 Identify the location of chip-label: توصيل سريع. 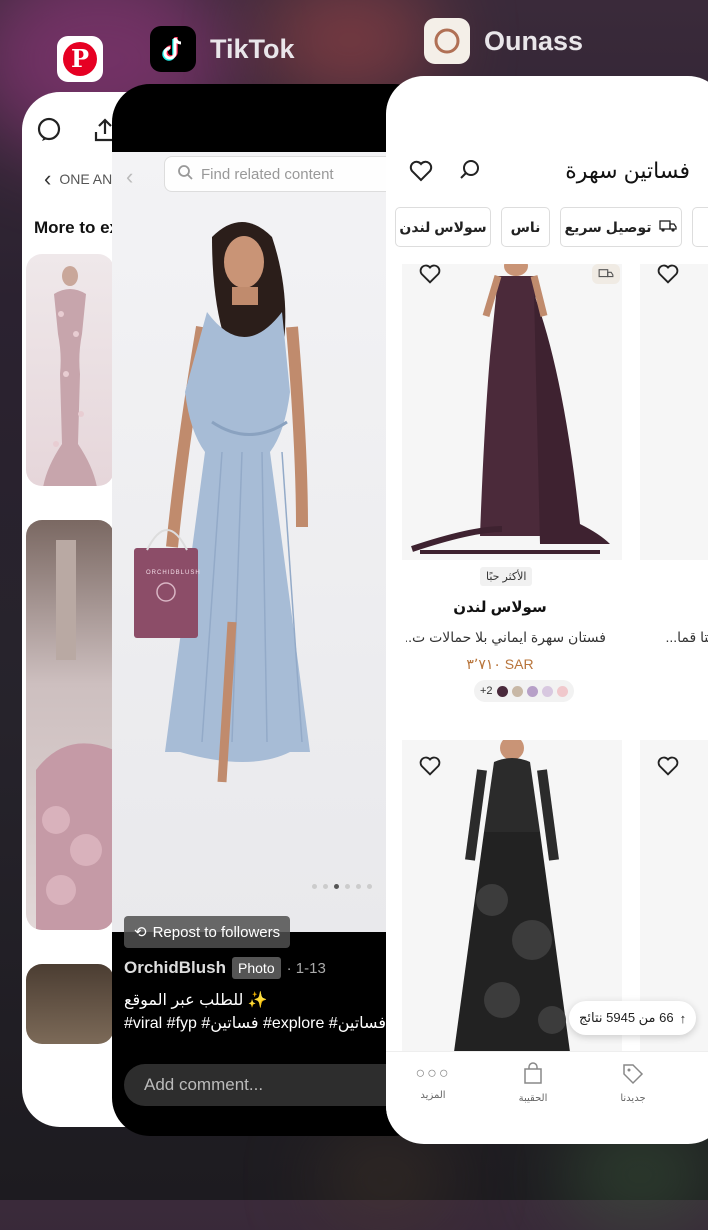
(608, 226).